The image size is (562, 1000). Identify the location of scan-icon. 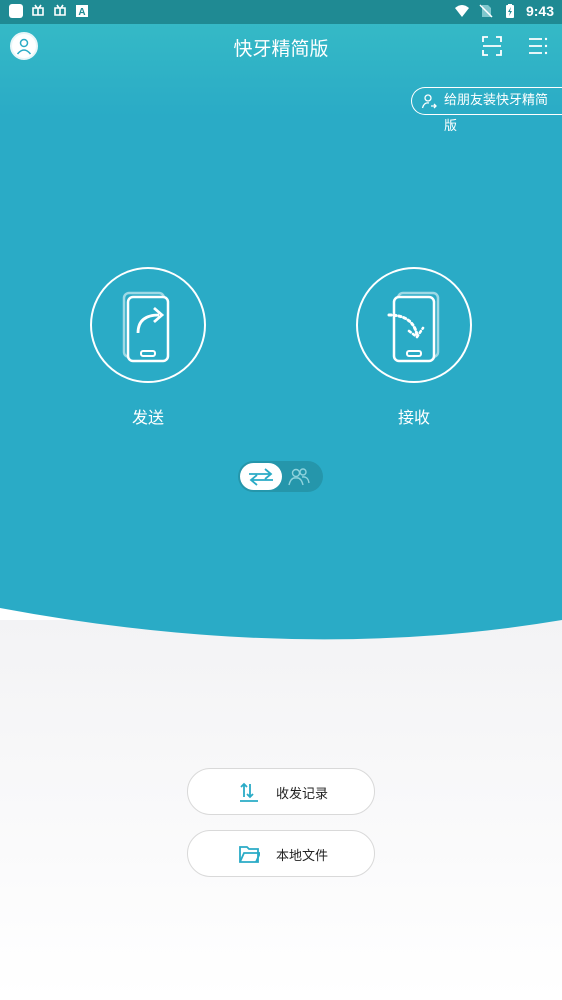
(492, 46).